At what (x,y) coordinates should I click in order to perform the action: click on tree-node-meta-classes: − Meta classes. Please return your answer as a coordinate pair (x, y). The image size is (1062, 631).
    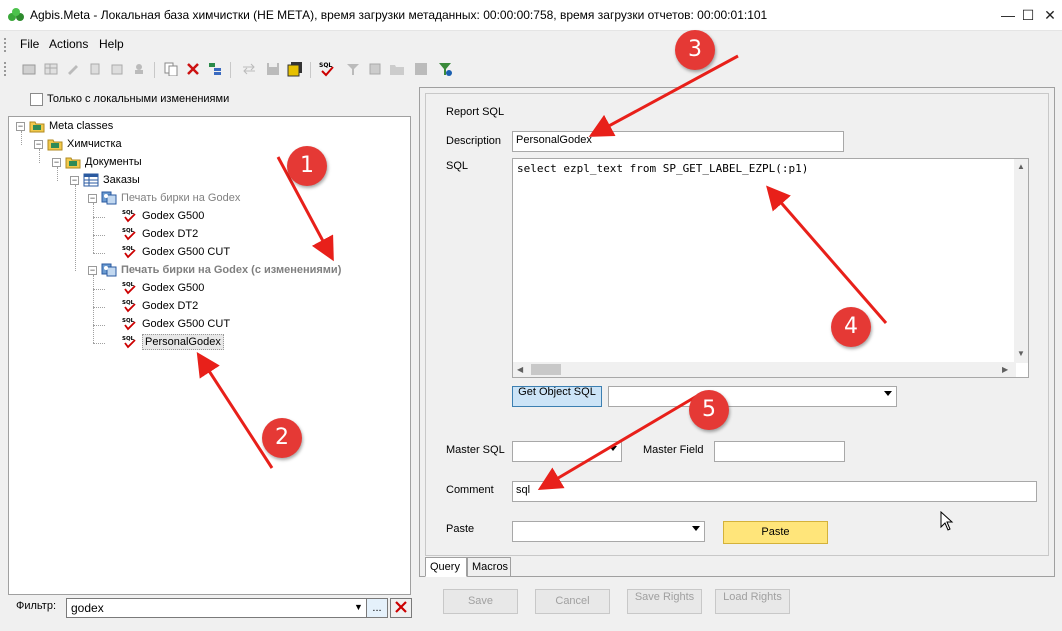
    Looking at the image, I should click on (64, 126).